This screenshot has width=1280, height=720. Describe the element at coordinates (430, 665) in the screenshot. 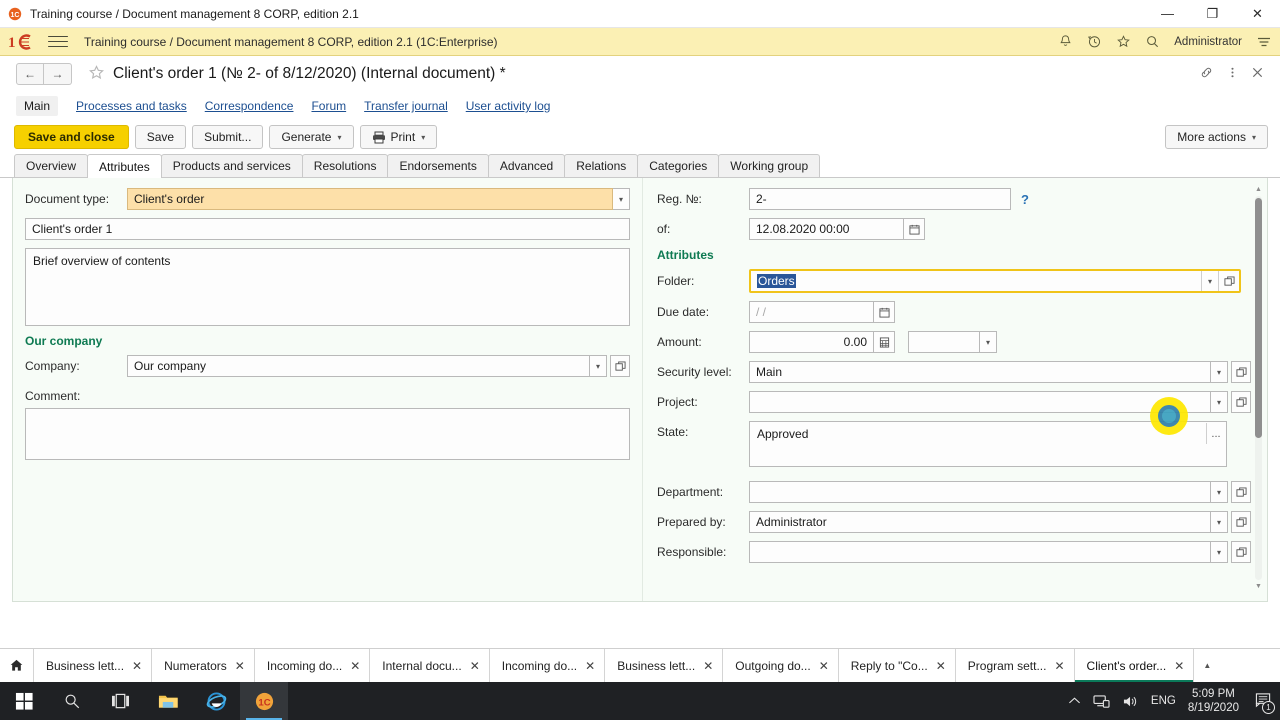

I see `window-tab-internal-document: Internal docu... ✕` at that location.